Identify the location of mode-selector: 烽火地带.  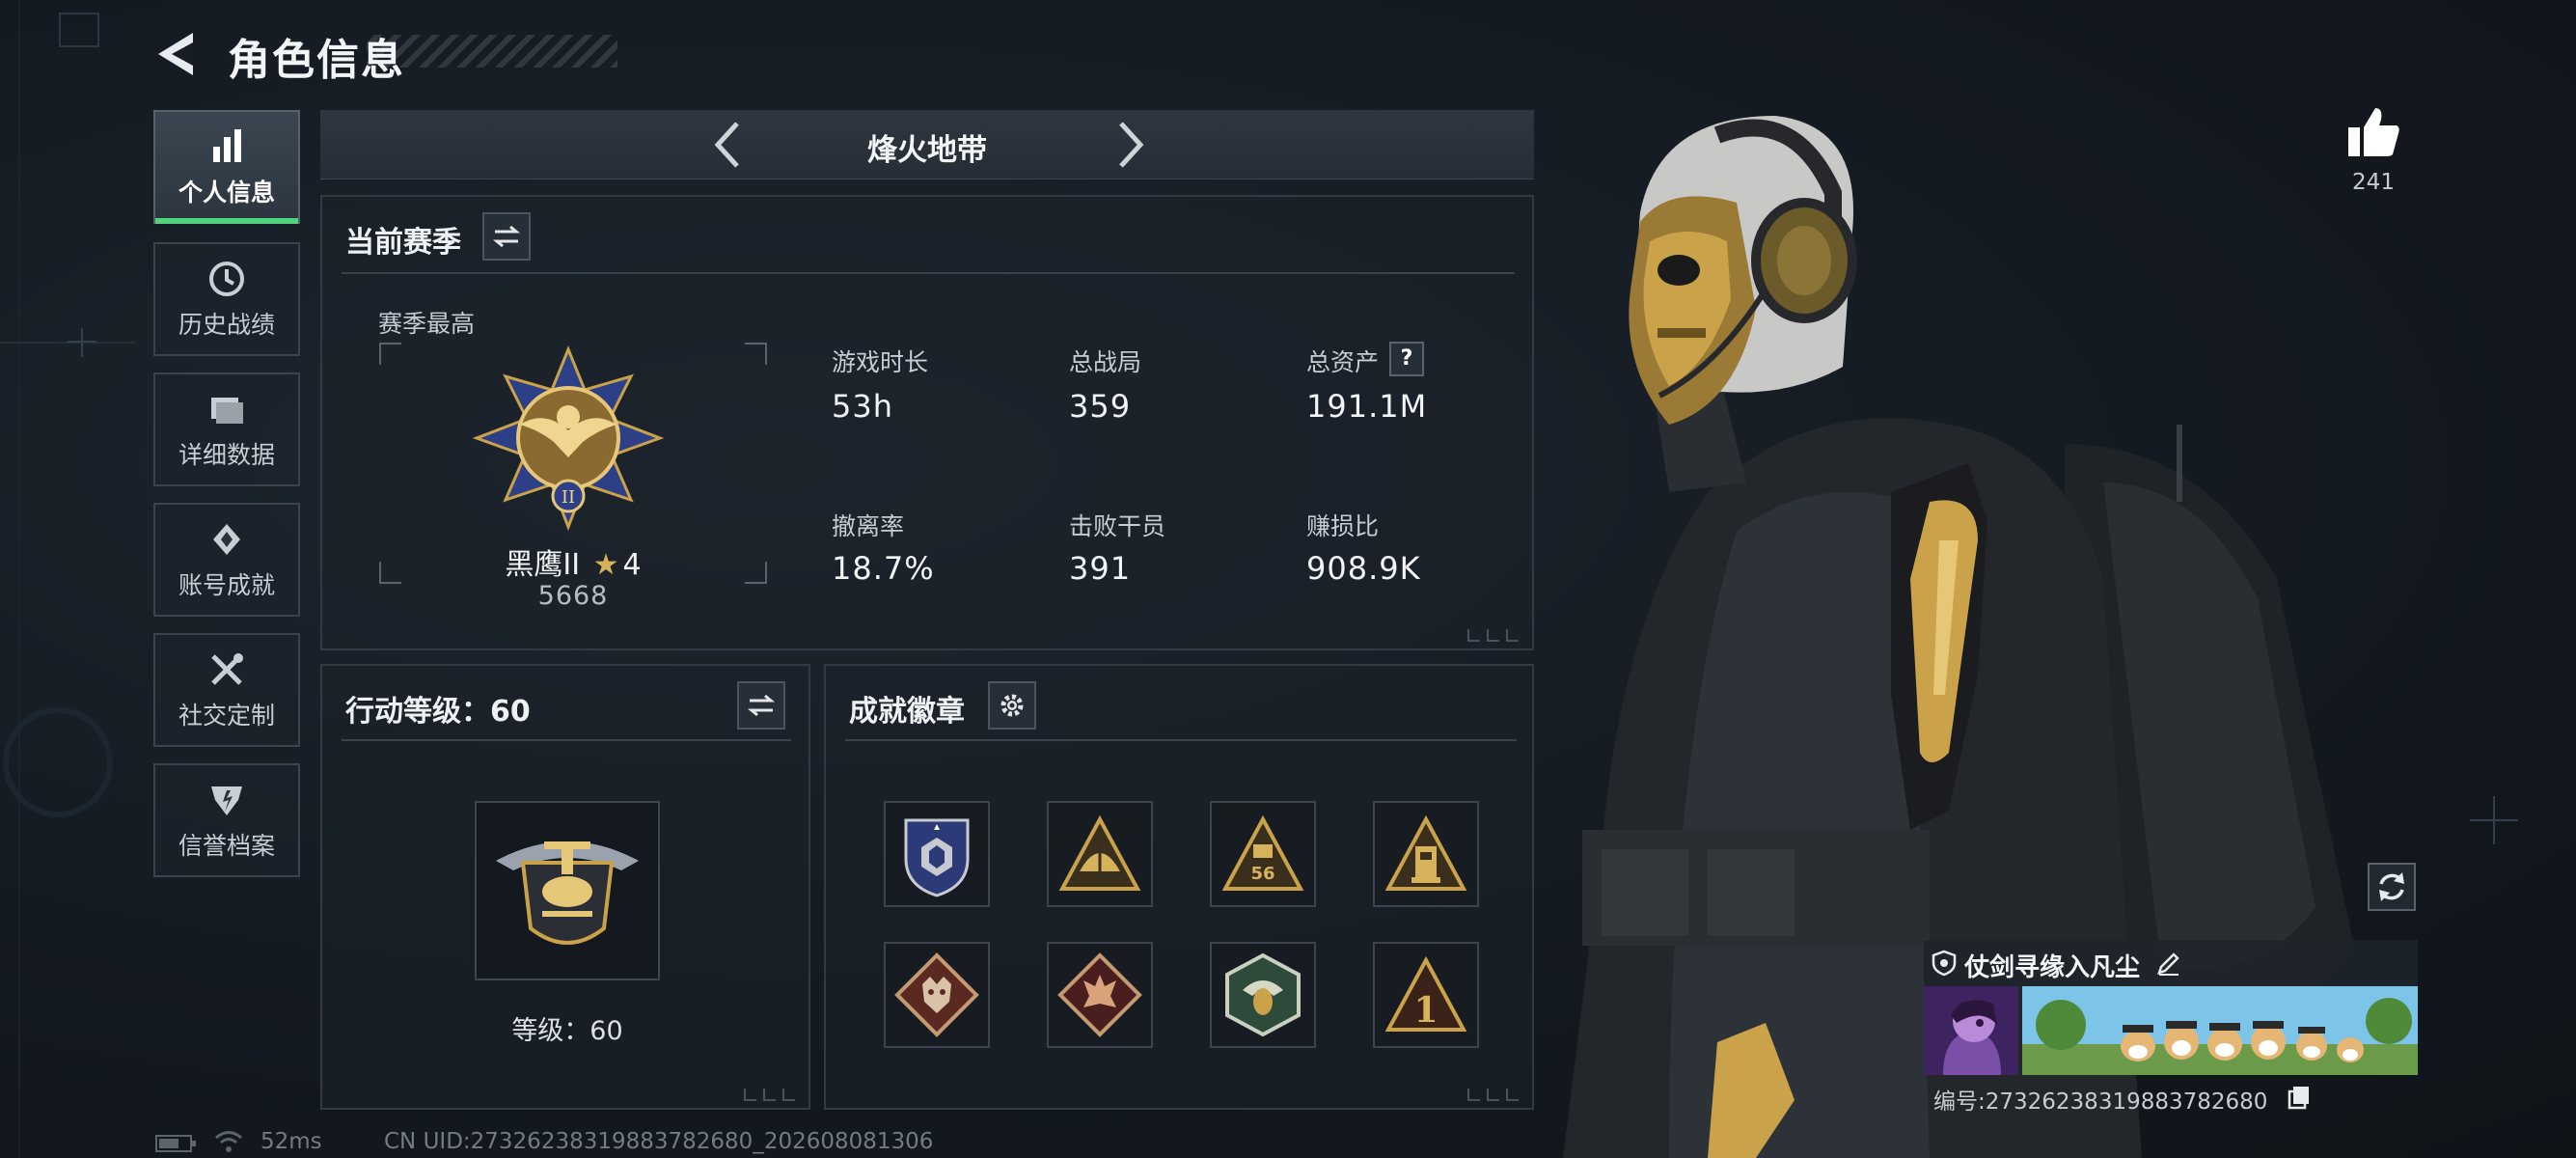
(927, 144).